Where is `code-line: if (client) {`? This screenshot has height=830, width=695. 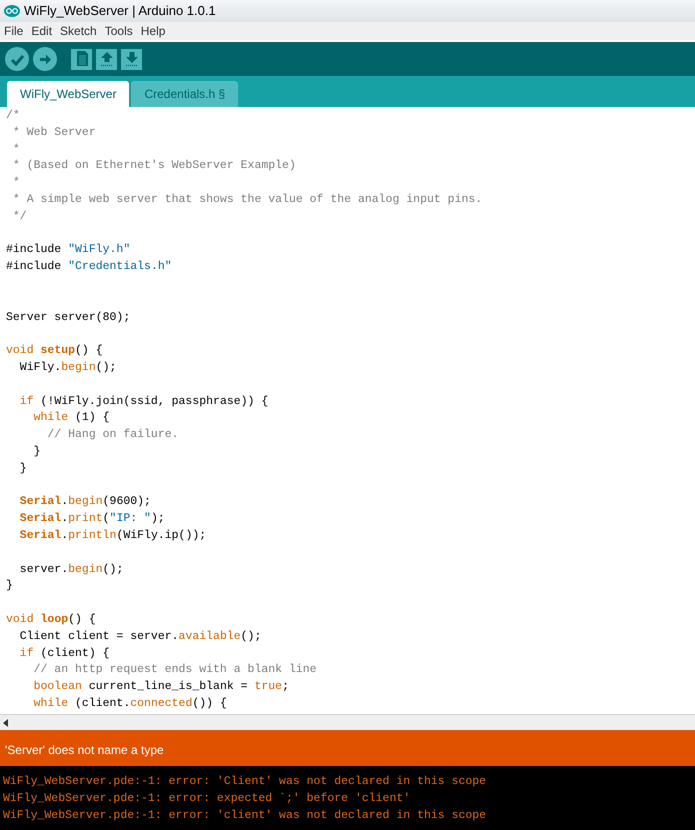
code-line: if (client) { is located at coordinates (64, 654).